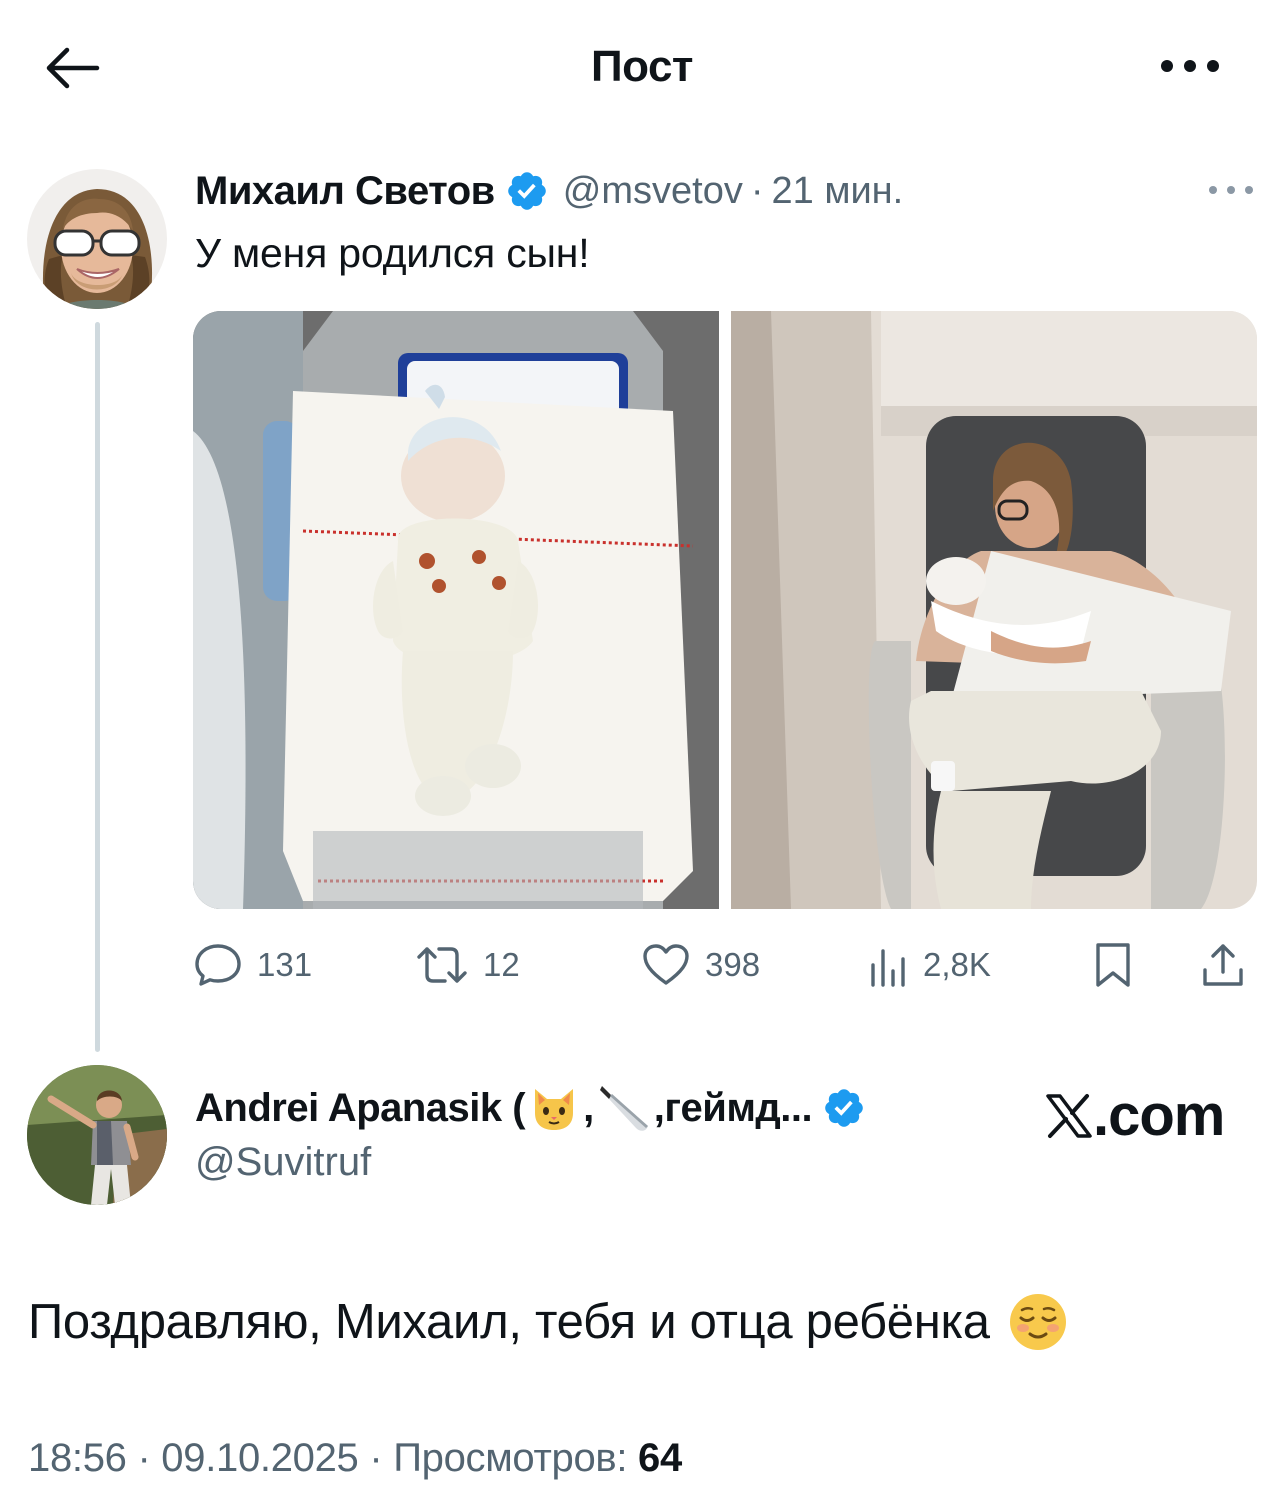 The width and height of the screenshot is (1284, 1497). I want to click on reply-text-row: Поздравляю, Михаил, тебя и отца ребёнка, so click(548, 1322).